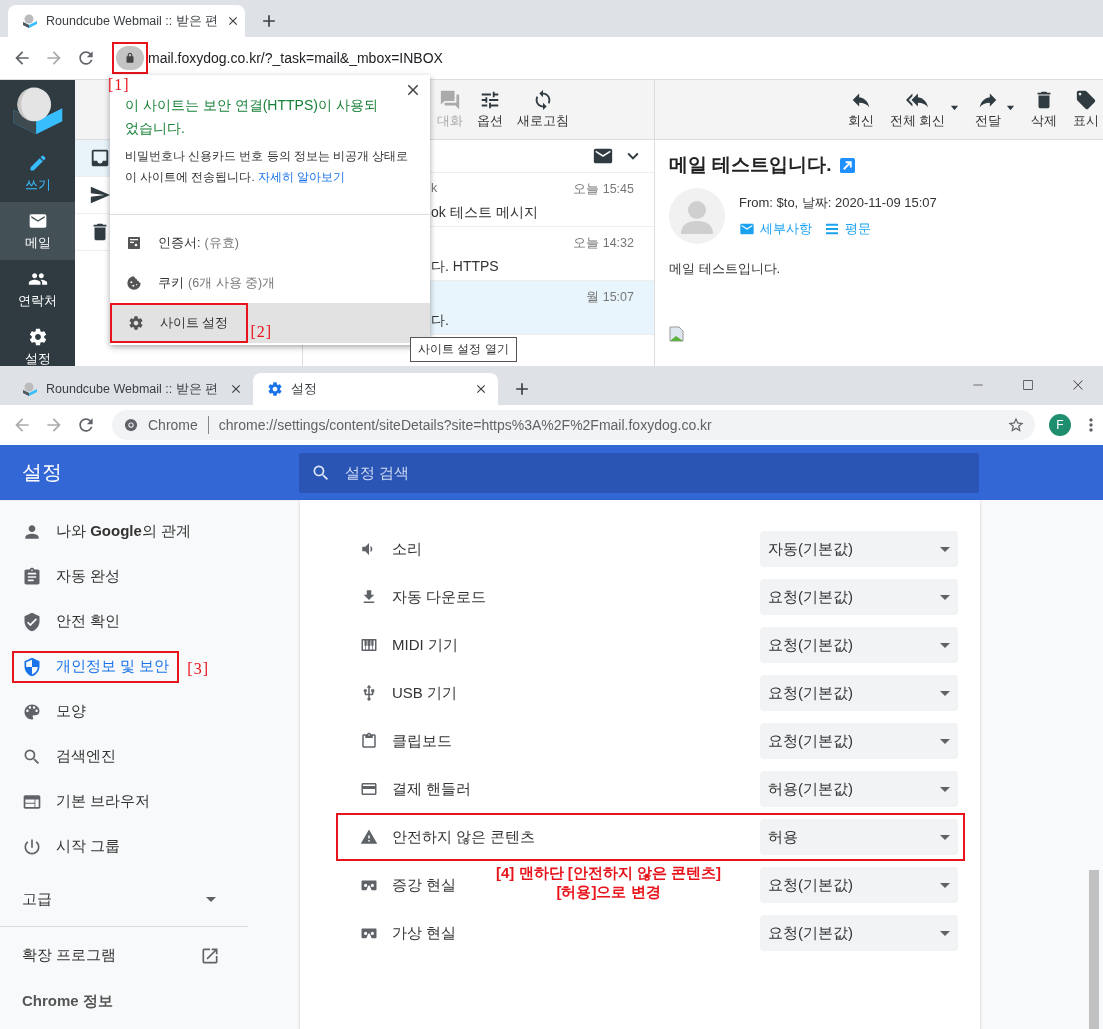  What do you see at coordinates (1094, 949) in the screenshot?
I see `scrollbar` at bounding box center [1094, 949].